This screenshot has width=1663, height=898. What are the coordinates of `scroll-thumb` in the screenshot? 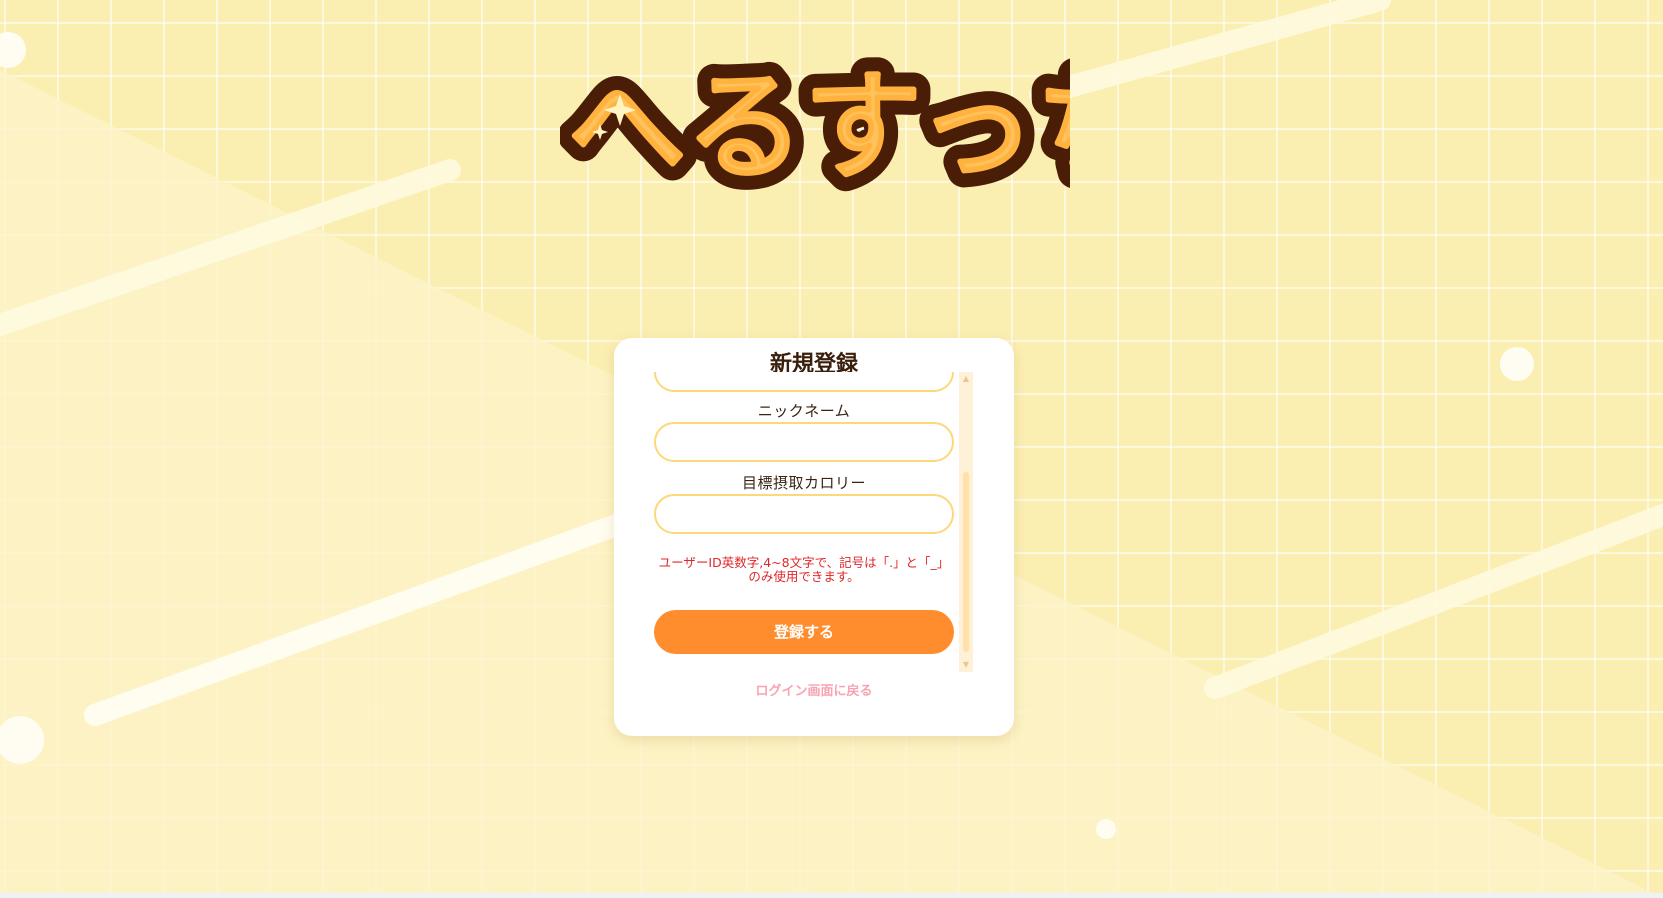 It's located at (966, 562).